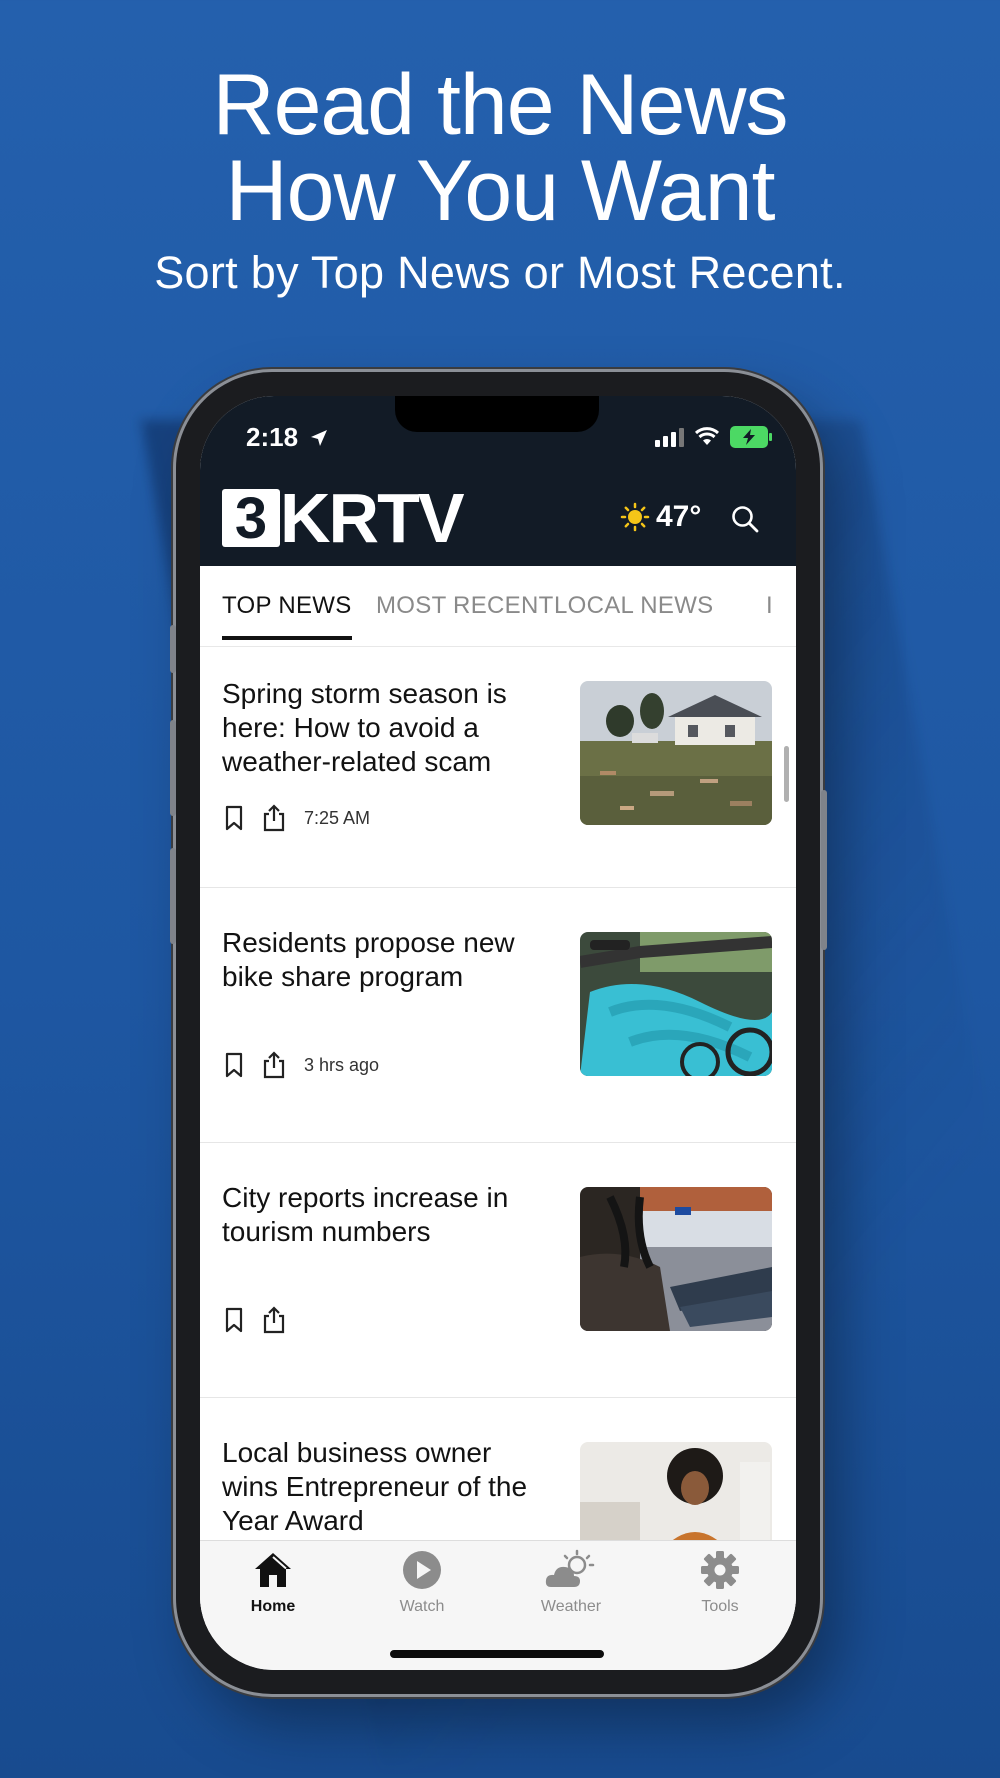 Image resolution: width=1000 pixels, height=1778 pixels. I want to click on wifi-icon, so click(707, 436).